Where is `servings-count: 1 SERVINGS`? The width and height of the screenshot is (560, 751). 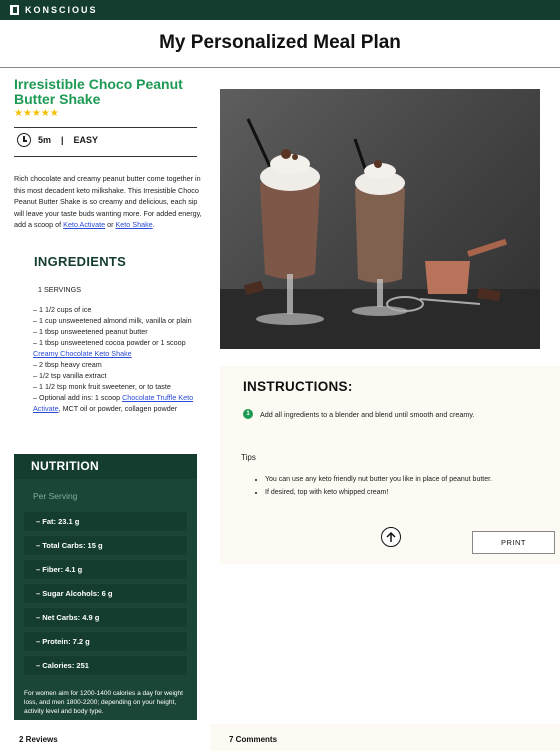 servings-count: 1 SERVINGS is located at coordinates (60, 289).